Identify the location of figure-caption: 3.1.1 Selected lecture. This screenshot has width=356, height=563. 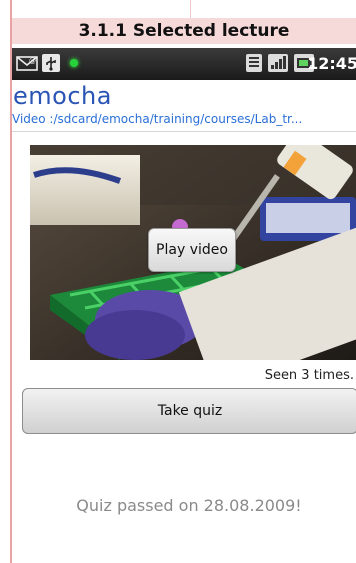
(184, 31).